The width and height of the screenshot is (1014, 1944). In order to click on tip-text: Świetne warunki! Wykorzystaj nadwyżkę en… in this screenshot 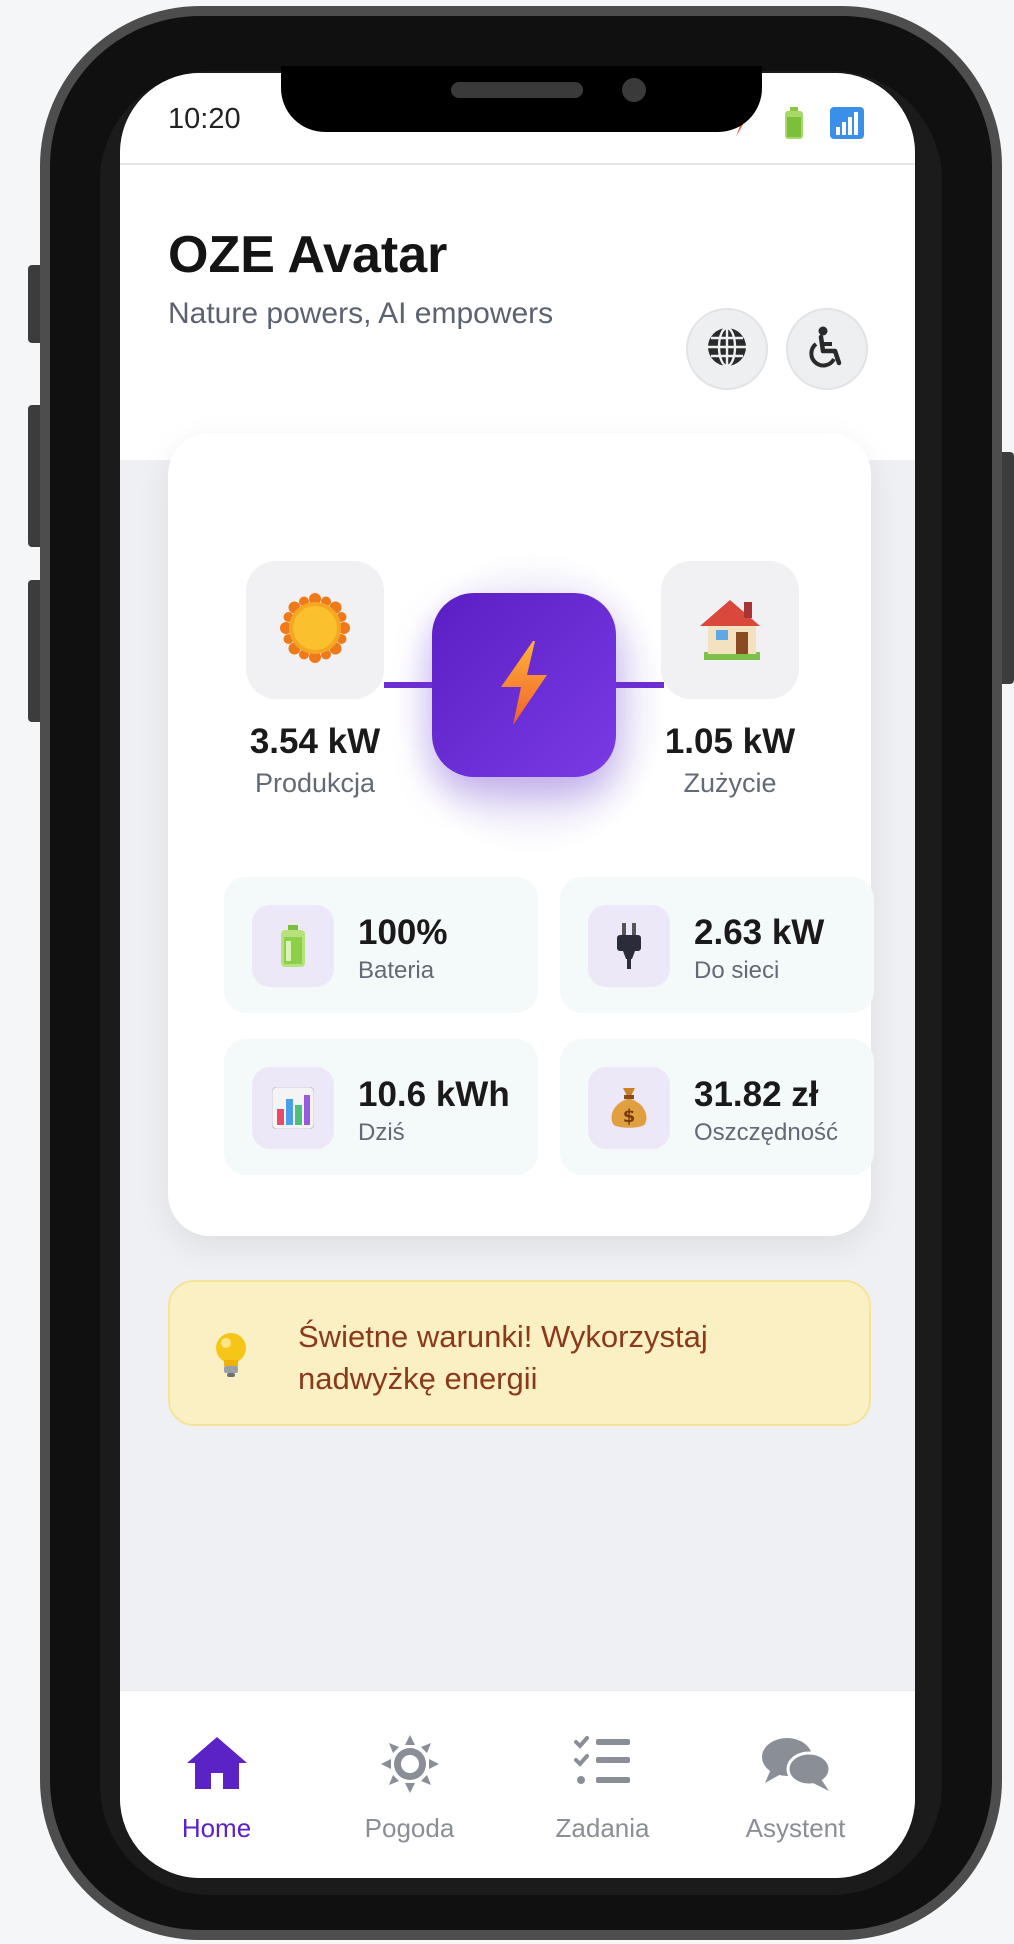, I will do `click(503, 1357)`.